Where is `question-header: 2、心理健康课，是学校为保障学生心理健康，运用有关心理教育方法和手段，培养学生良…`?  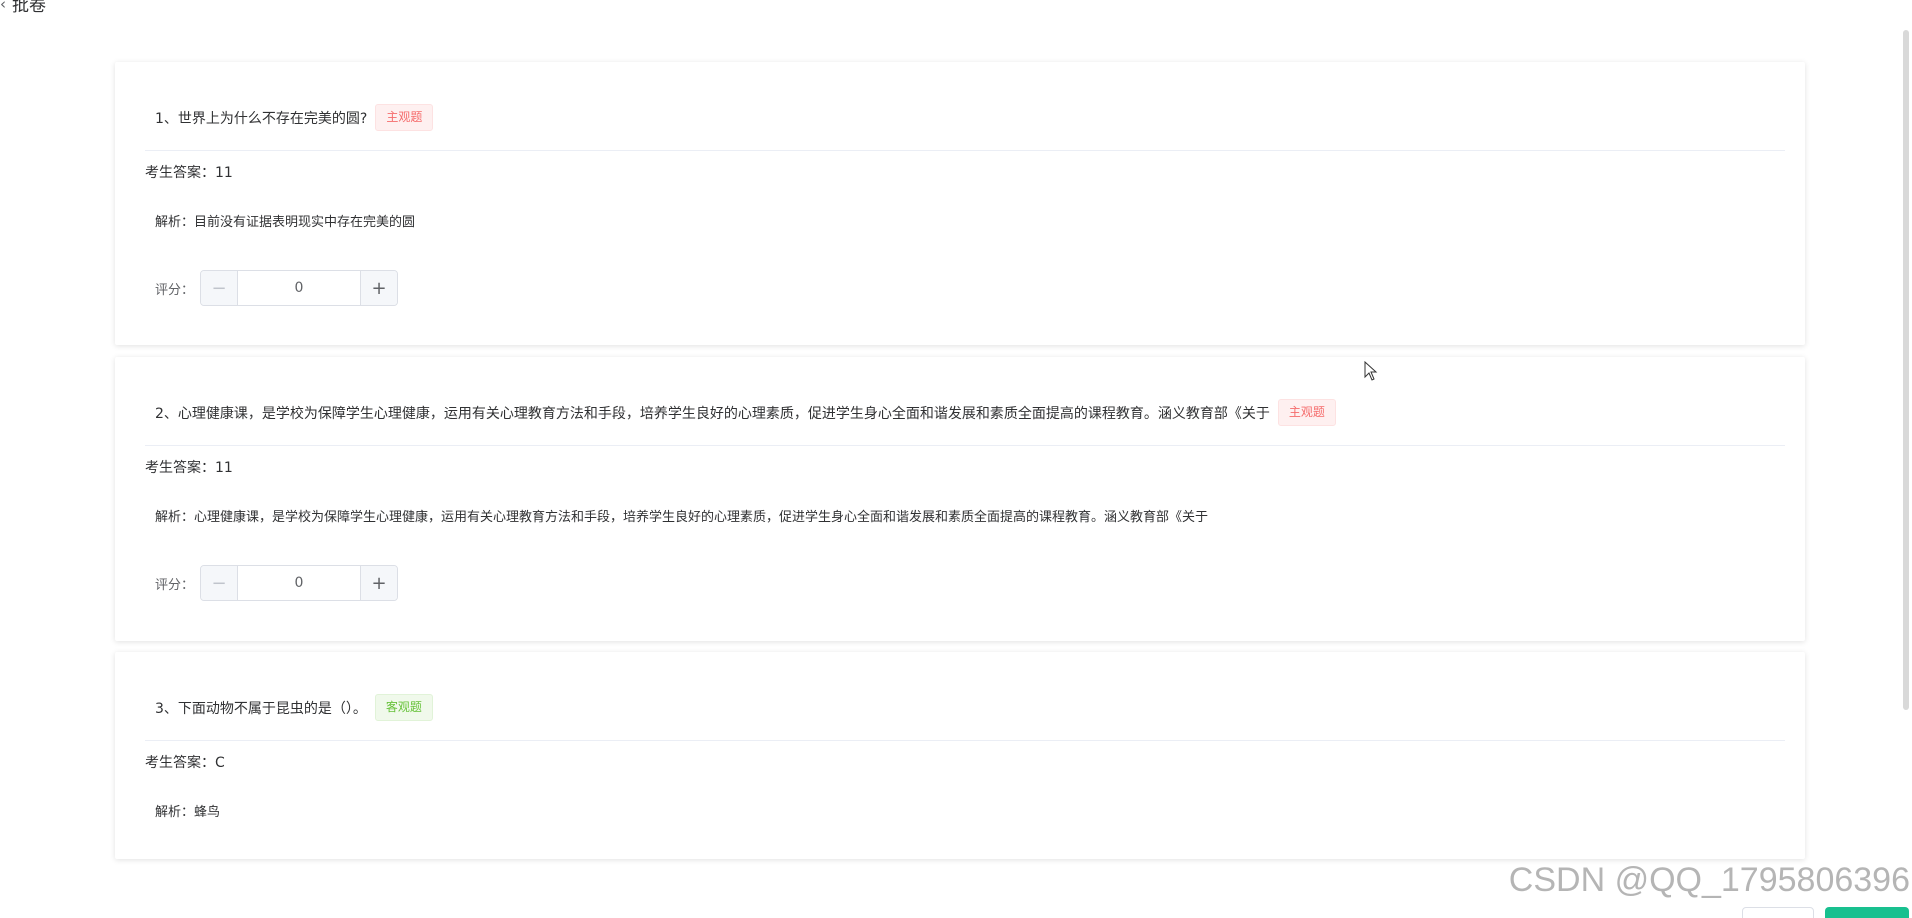 question-header: 2、心理健康课，是学校为保障学生心理健康，运用有关心理教育方法和手段，培养学生良… is located at coordinates (745, 412).